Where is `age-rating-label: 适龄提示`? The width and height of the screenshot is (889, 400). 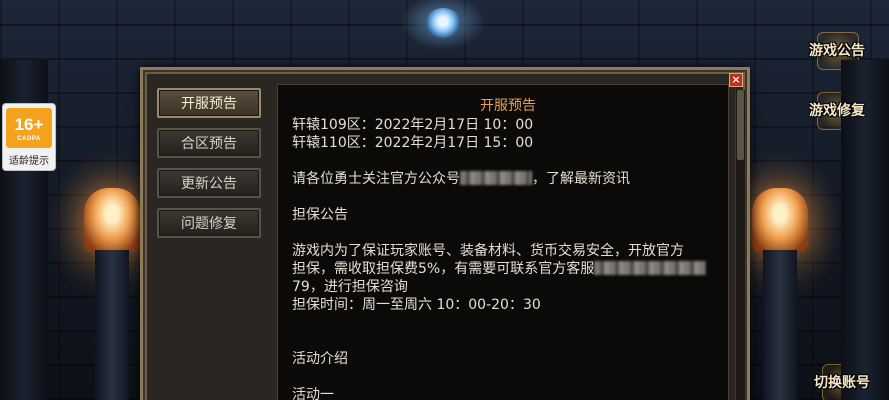
age-rating-label: 适龄提示 is located at coordinates (29, 161).